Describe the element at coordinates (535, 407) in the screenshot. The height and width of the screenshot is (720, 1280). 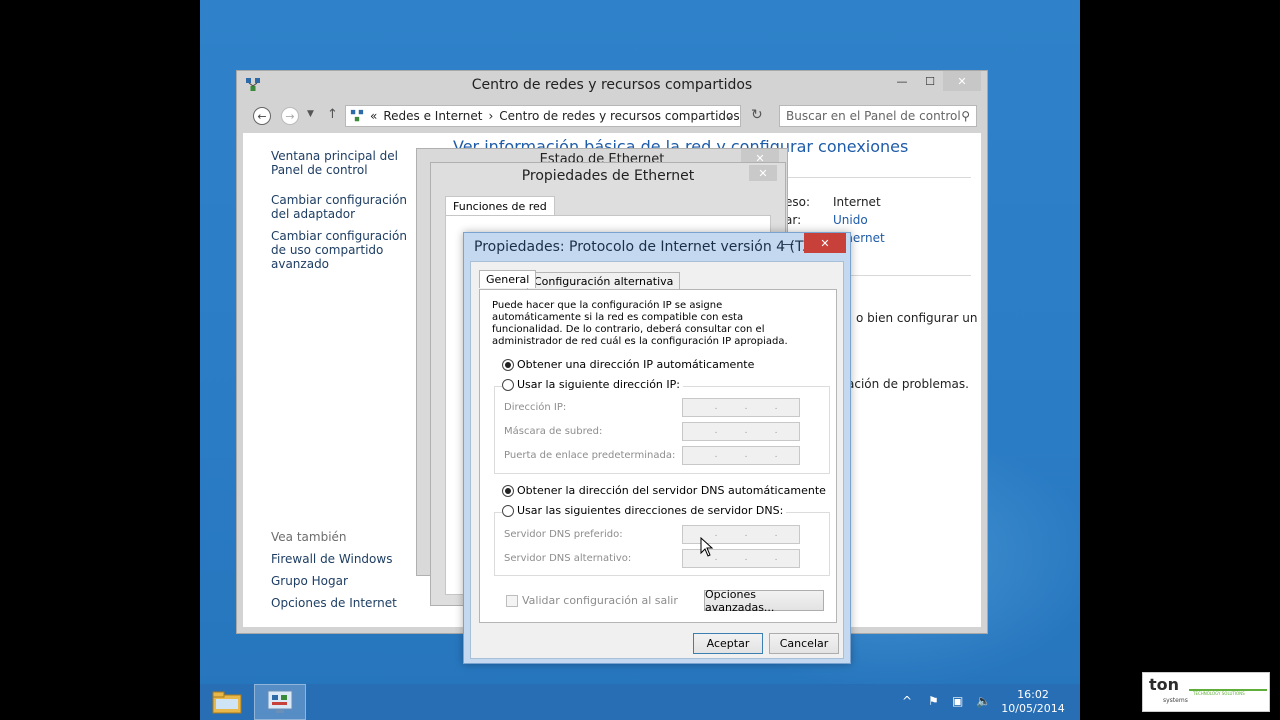
I see `ip-address-label: Dirección IP:` at that location.